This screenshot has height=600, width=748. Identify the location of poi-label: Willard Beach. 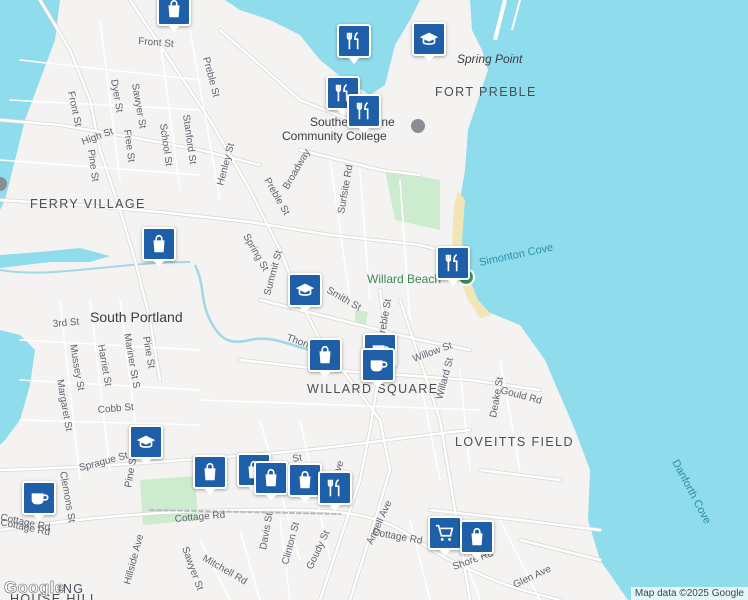
(404, 279).